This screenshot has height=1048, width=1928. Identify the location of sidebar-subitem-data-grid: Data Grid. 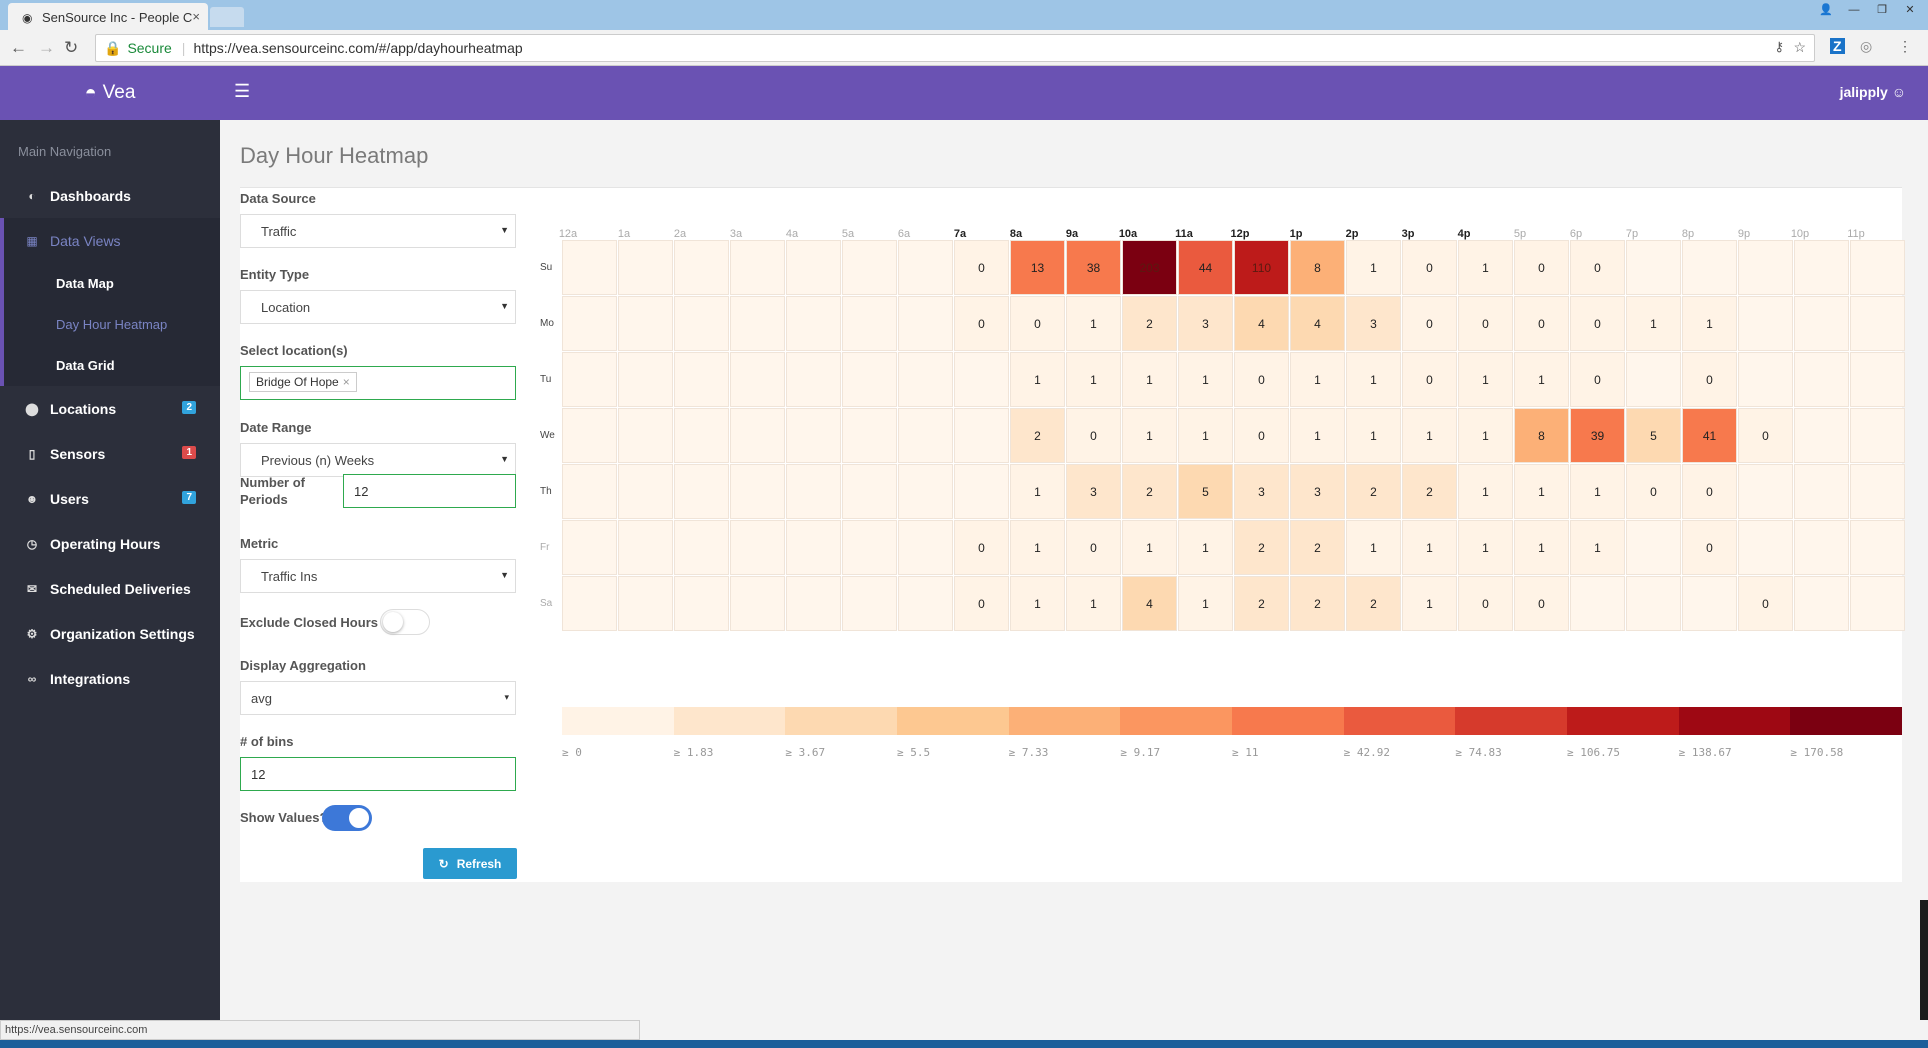
(112, 365).